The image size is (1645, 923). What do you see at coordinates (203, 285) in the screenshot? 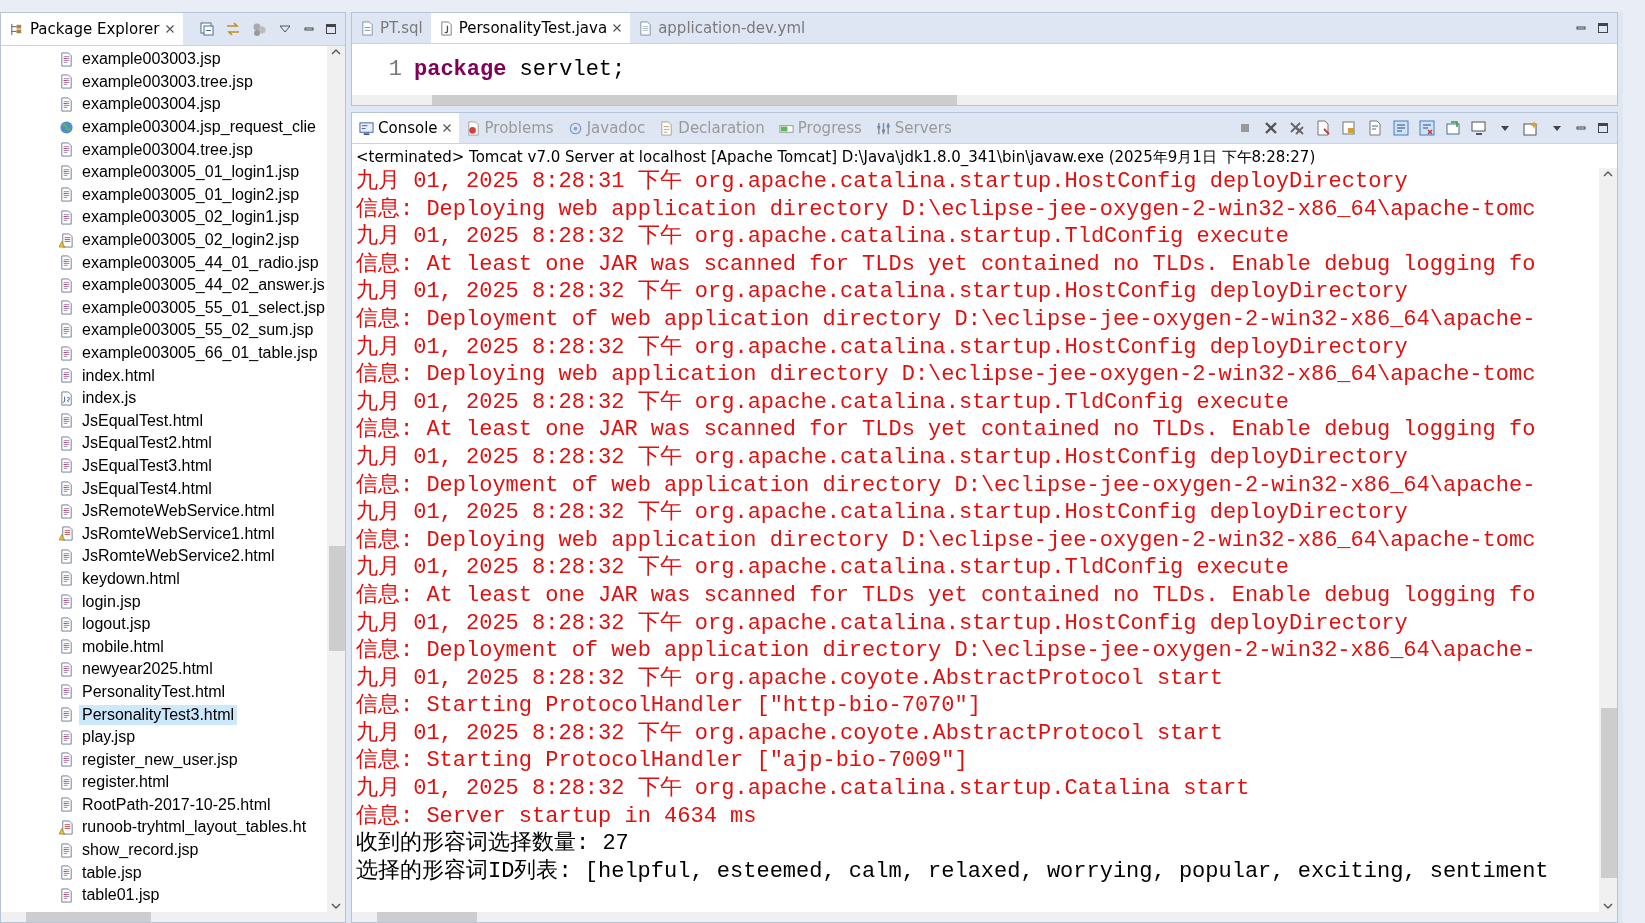
I see `file-tree-item: example003005_44_02_answer.js` at bounding box center [203, 285].